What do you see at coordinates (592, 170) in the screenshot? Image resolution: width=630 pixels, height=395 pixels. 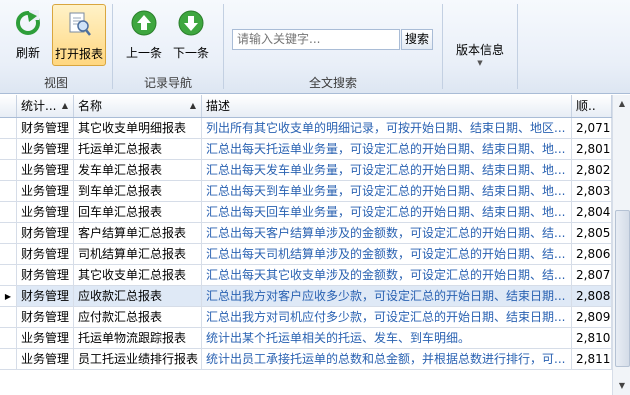 I see `cell-num: 2,802` at bounding box center [592, 170].